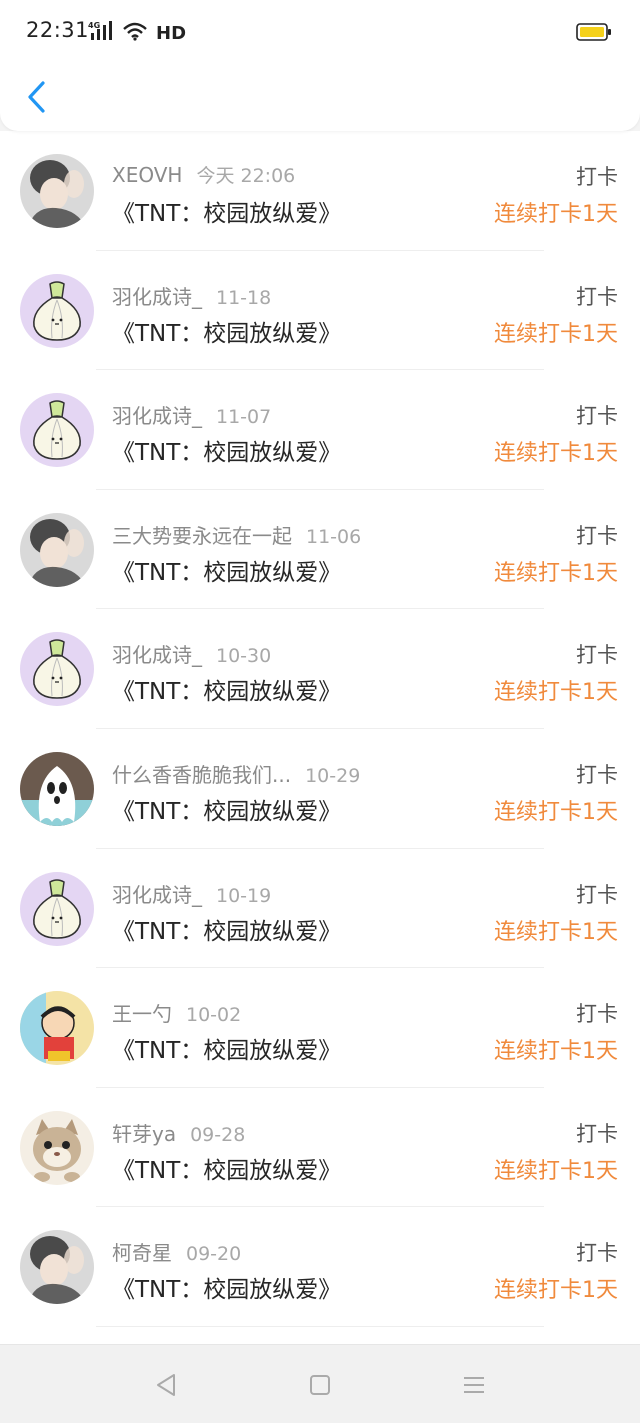 Image resolution: width=640 pixels, height=1423 pixels. Describe the element at coordinates (142, 1253) in the screenshot. I see `user-name: 柯奇星` at that location.